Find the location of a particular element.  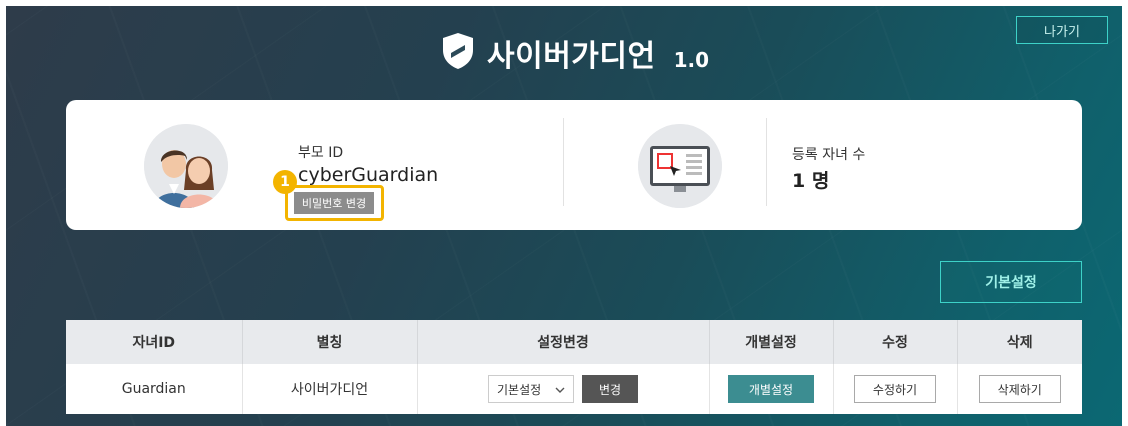

edit-button: 수정하기 is located at coordinates (895, 389).